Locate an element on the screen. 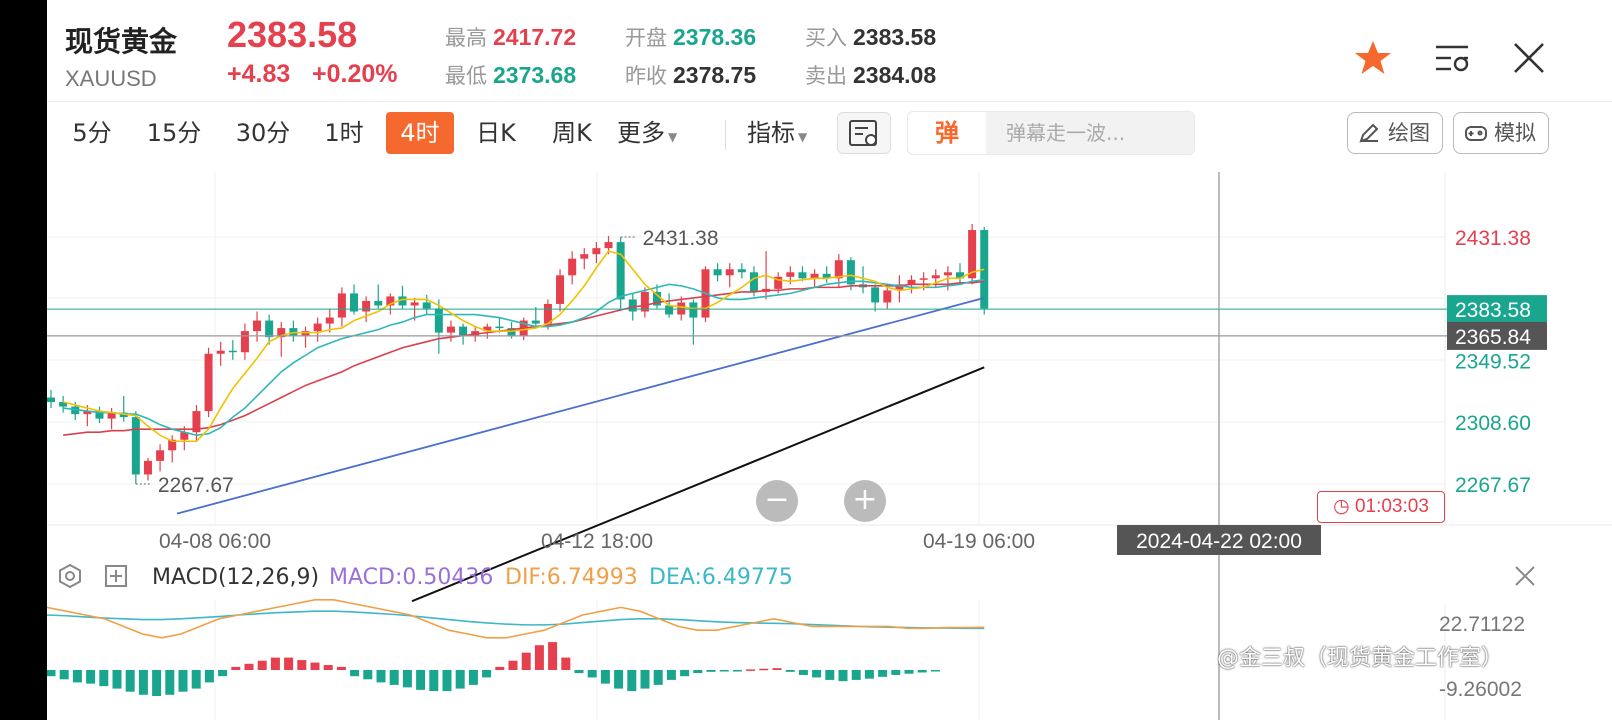  watermark: @金三叔（现货黄金工作室） is located at coordinates (1360, 658).